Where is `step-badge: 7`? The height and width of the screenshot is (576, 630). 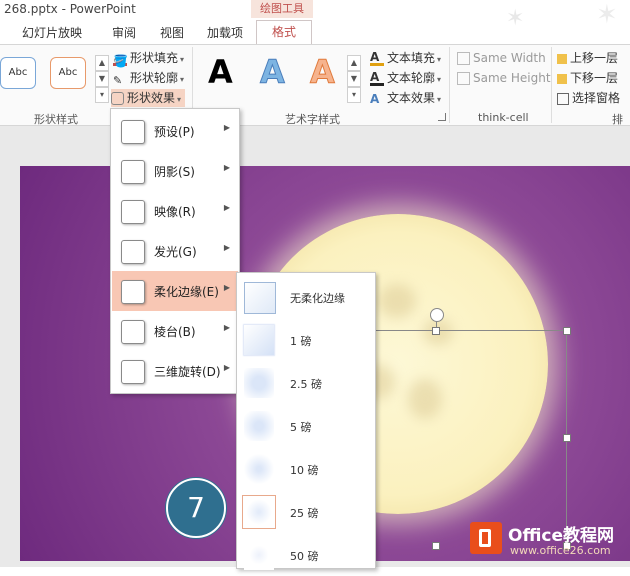 step-badge: 7 is located at coordinates (196, 508).